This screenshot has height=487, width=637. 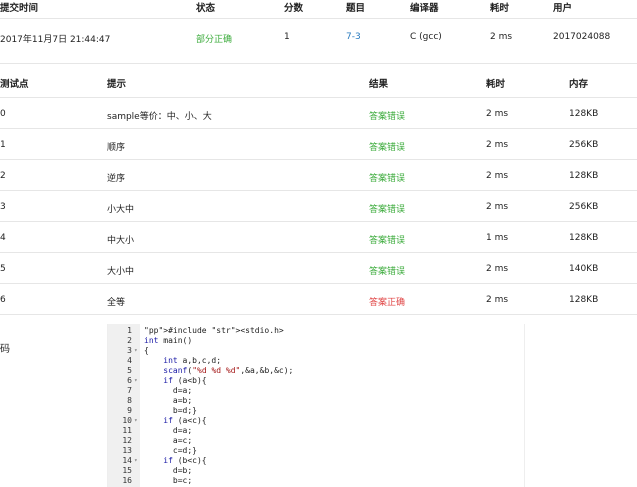 I want to click on code-line: 15 d=b;, so click(x=316, y=471).